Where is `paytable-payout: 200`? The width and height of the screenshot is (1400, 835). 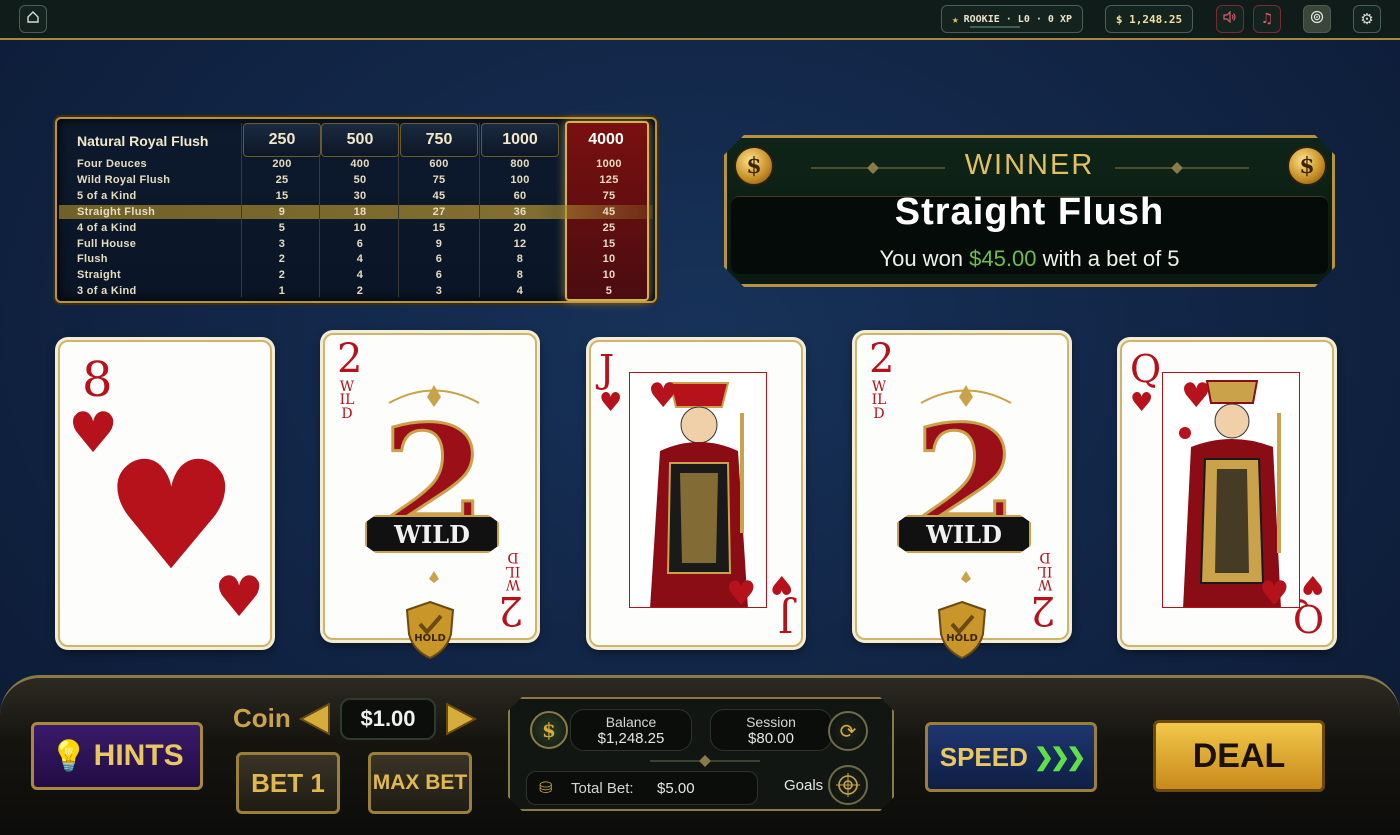
paytable-payout: 200 is located at coordinates (282, 164).